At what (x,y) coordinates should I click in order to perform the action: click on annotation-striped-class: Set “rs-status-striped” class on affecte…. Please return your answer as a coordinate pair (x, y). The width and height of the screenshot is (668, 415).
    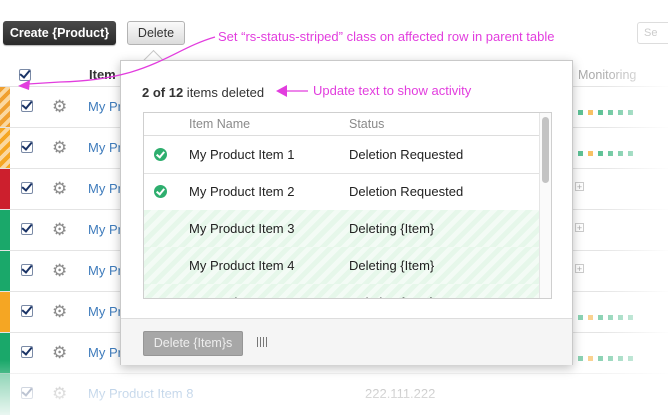
    Looking at the image, I should click on (386, 36).